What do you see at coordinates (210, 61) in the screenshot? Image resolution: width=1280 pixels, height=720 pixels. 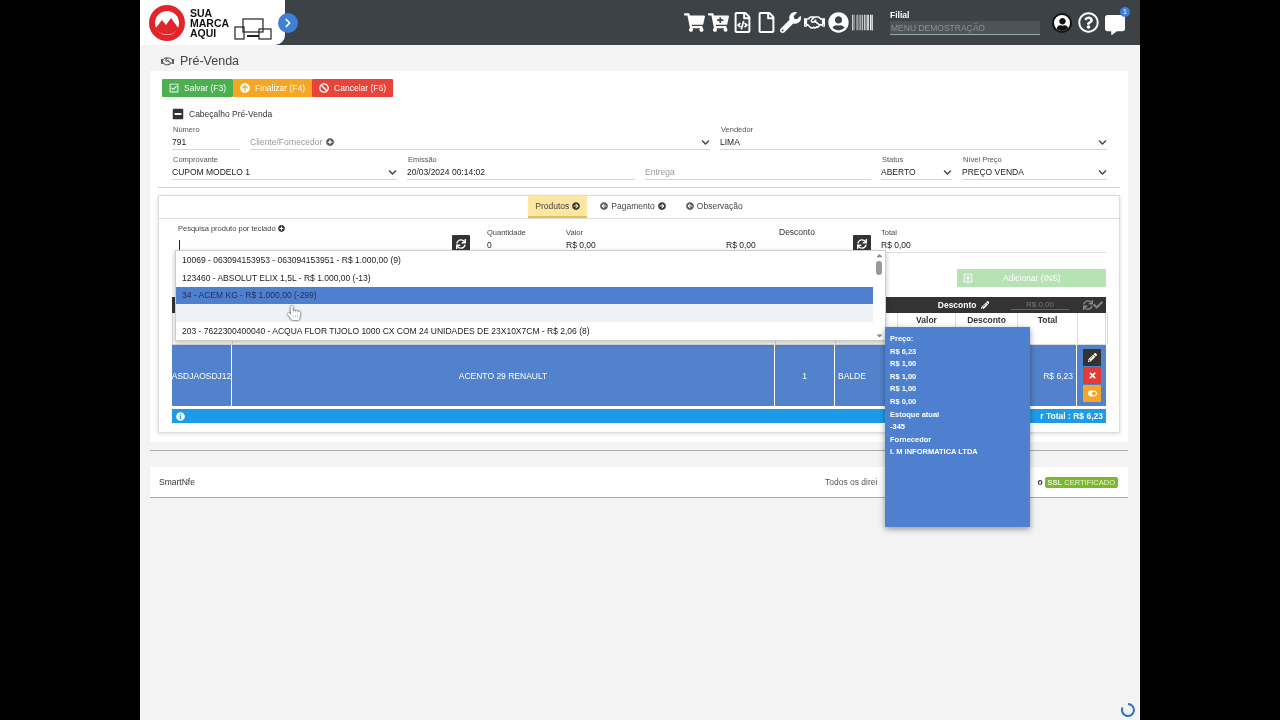 I see `page-title: Pré-Venda` at bounding box center [210, 61].